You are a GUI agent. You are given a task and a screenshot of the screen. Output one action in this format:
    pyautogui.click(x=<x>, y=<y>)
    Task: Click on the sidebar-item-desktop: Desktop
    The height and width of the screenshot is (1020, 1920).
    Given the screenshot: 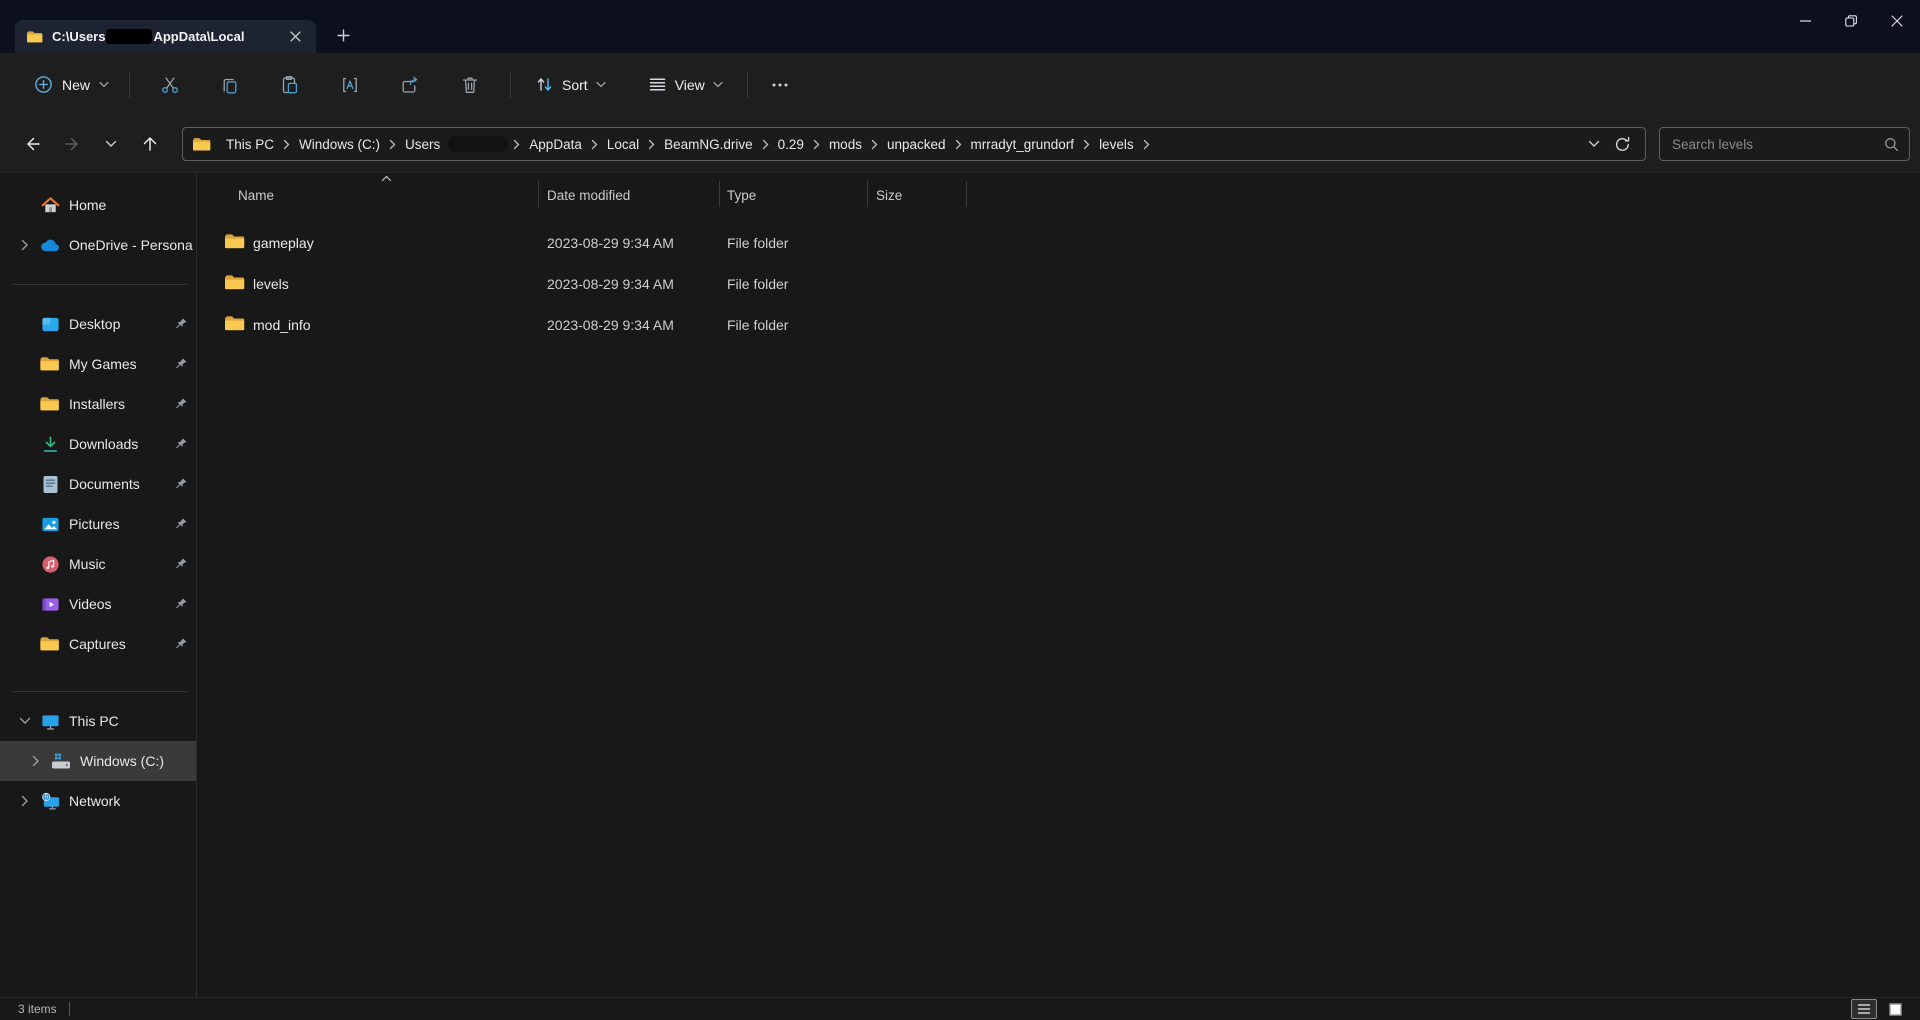 What is the action you would take?
    pyautogui.click(x=98, y=324)
    